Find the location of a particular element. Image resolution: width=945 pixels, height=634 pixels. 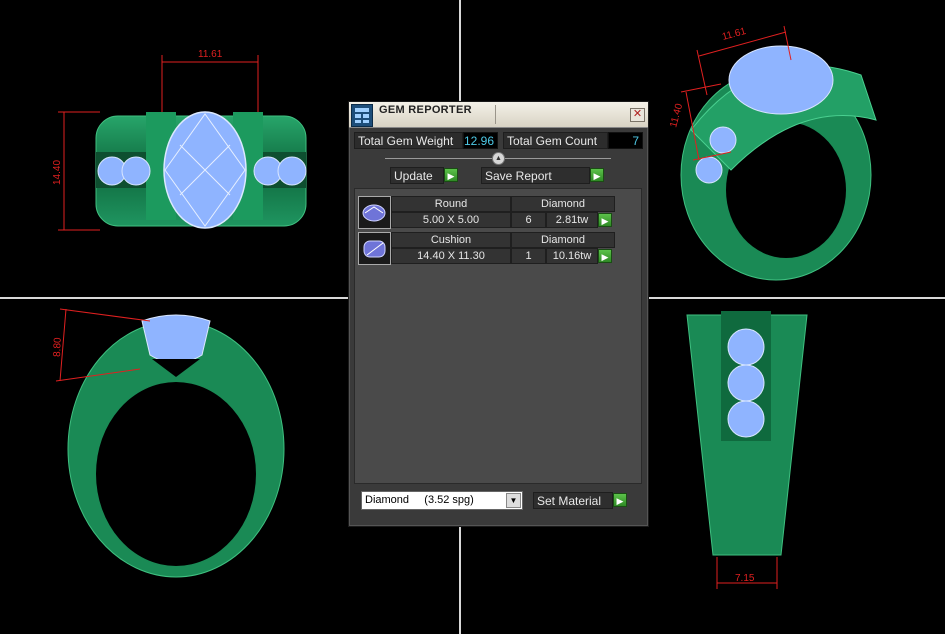

total-gem-count-value: 7 is located at coordinates (625, 140).